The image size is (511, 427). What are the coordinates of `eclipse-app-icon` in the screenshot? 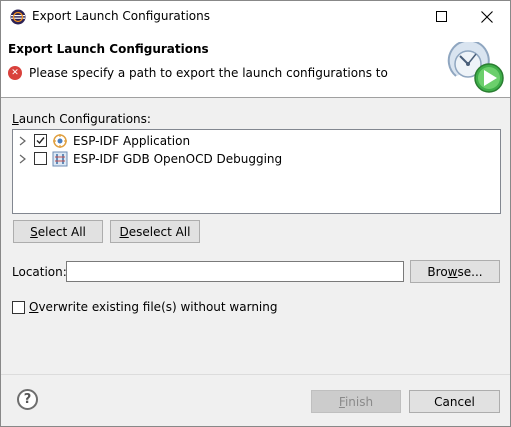 It's located at (18, 17).